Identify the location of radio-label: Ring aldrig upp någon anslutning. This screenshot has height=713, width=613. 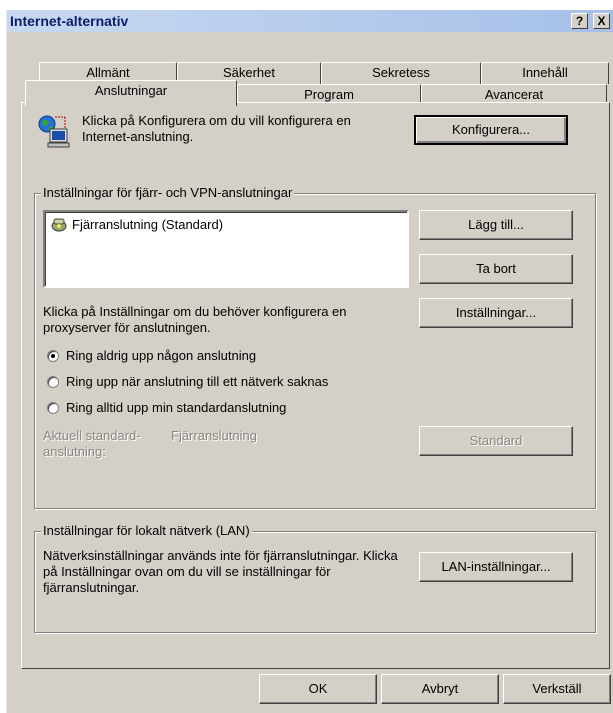
(161, 355).